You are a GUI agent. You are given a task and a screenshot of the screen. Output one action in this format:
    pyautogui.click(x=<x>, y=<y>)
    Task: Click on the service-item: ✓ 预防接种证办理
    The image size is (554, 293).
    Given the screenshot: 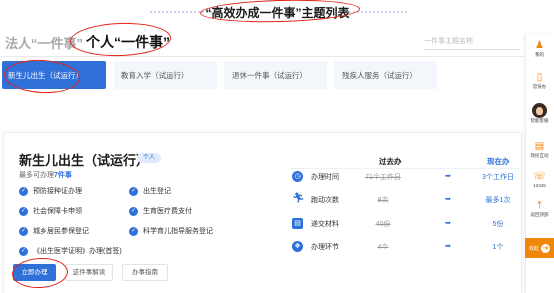 What is the action you would take?
    pyautogui.click(x=50, y=191)
    